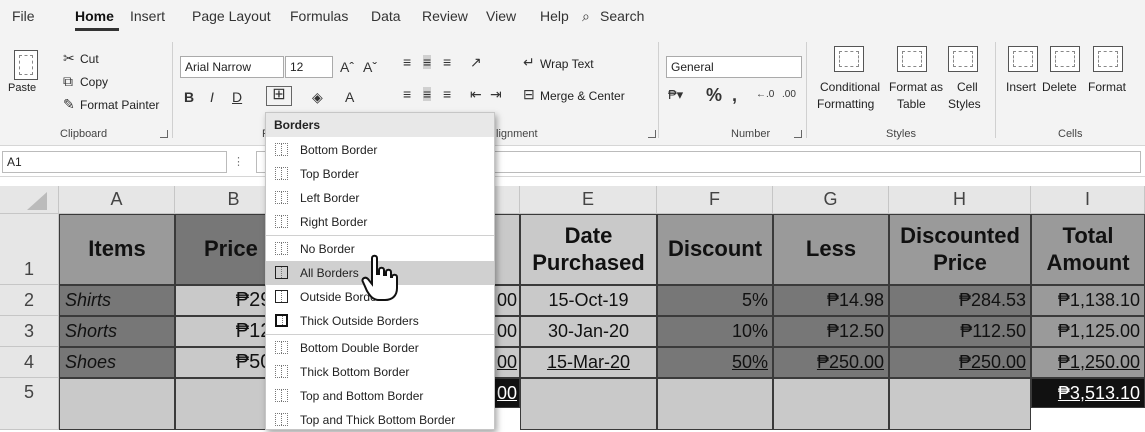  Describe the element at coordinates (588, 300) in the screenshot. I see `cell-e2: 15-Oct-19` at that location.